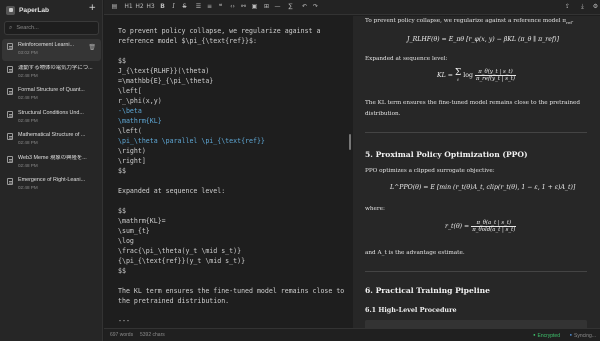  I want to click on editor-line: \sum_{t}, so click(232, 231).